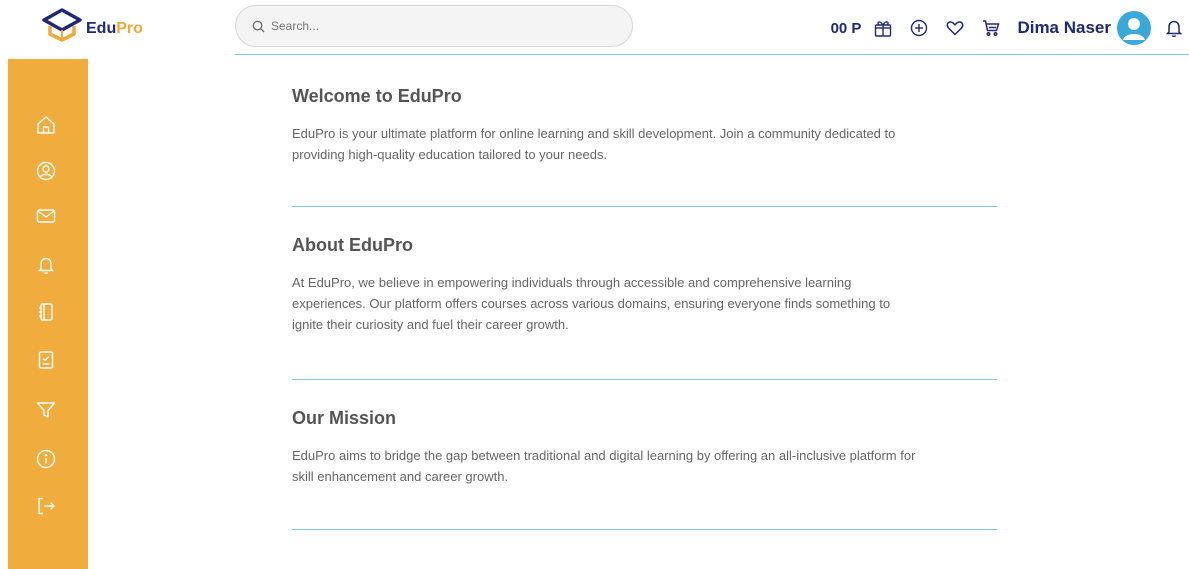  What do you see at coordinates (258, 26) in the screenshot?
I see `search-icon` at bounding box center [258, 26].